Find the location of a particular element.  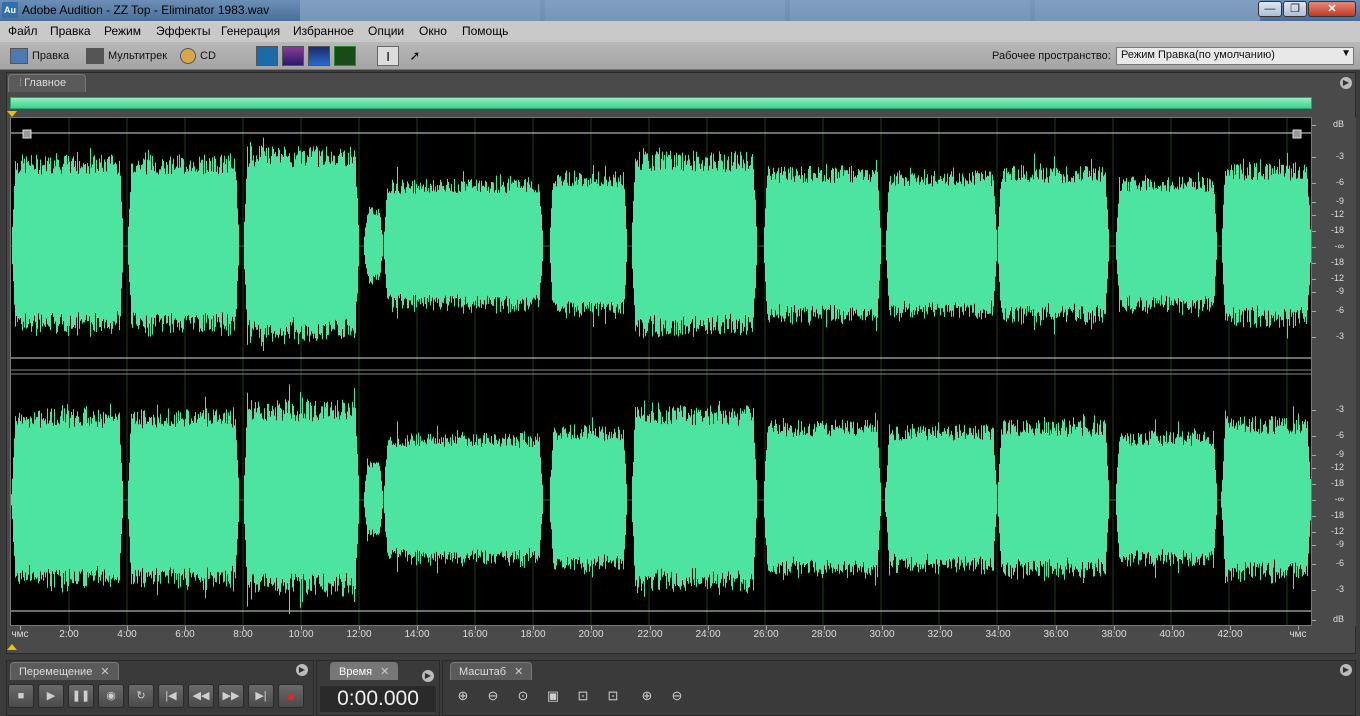

tab-time-label: Время is located at coordinates (356, 672).